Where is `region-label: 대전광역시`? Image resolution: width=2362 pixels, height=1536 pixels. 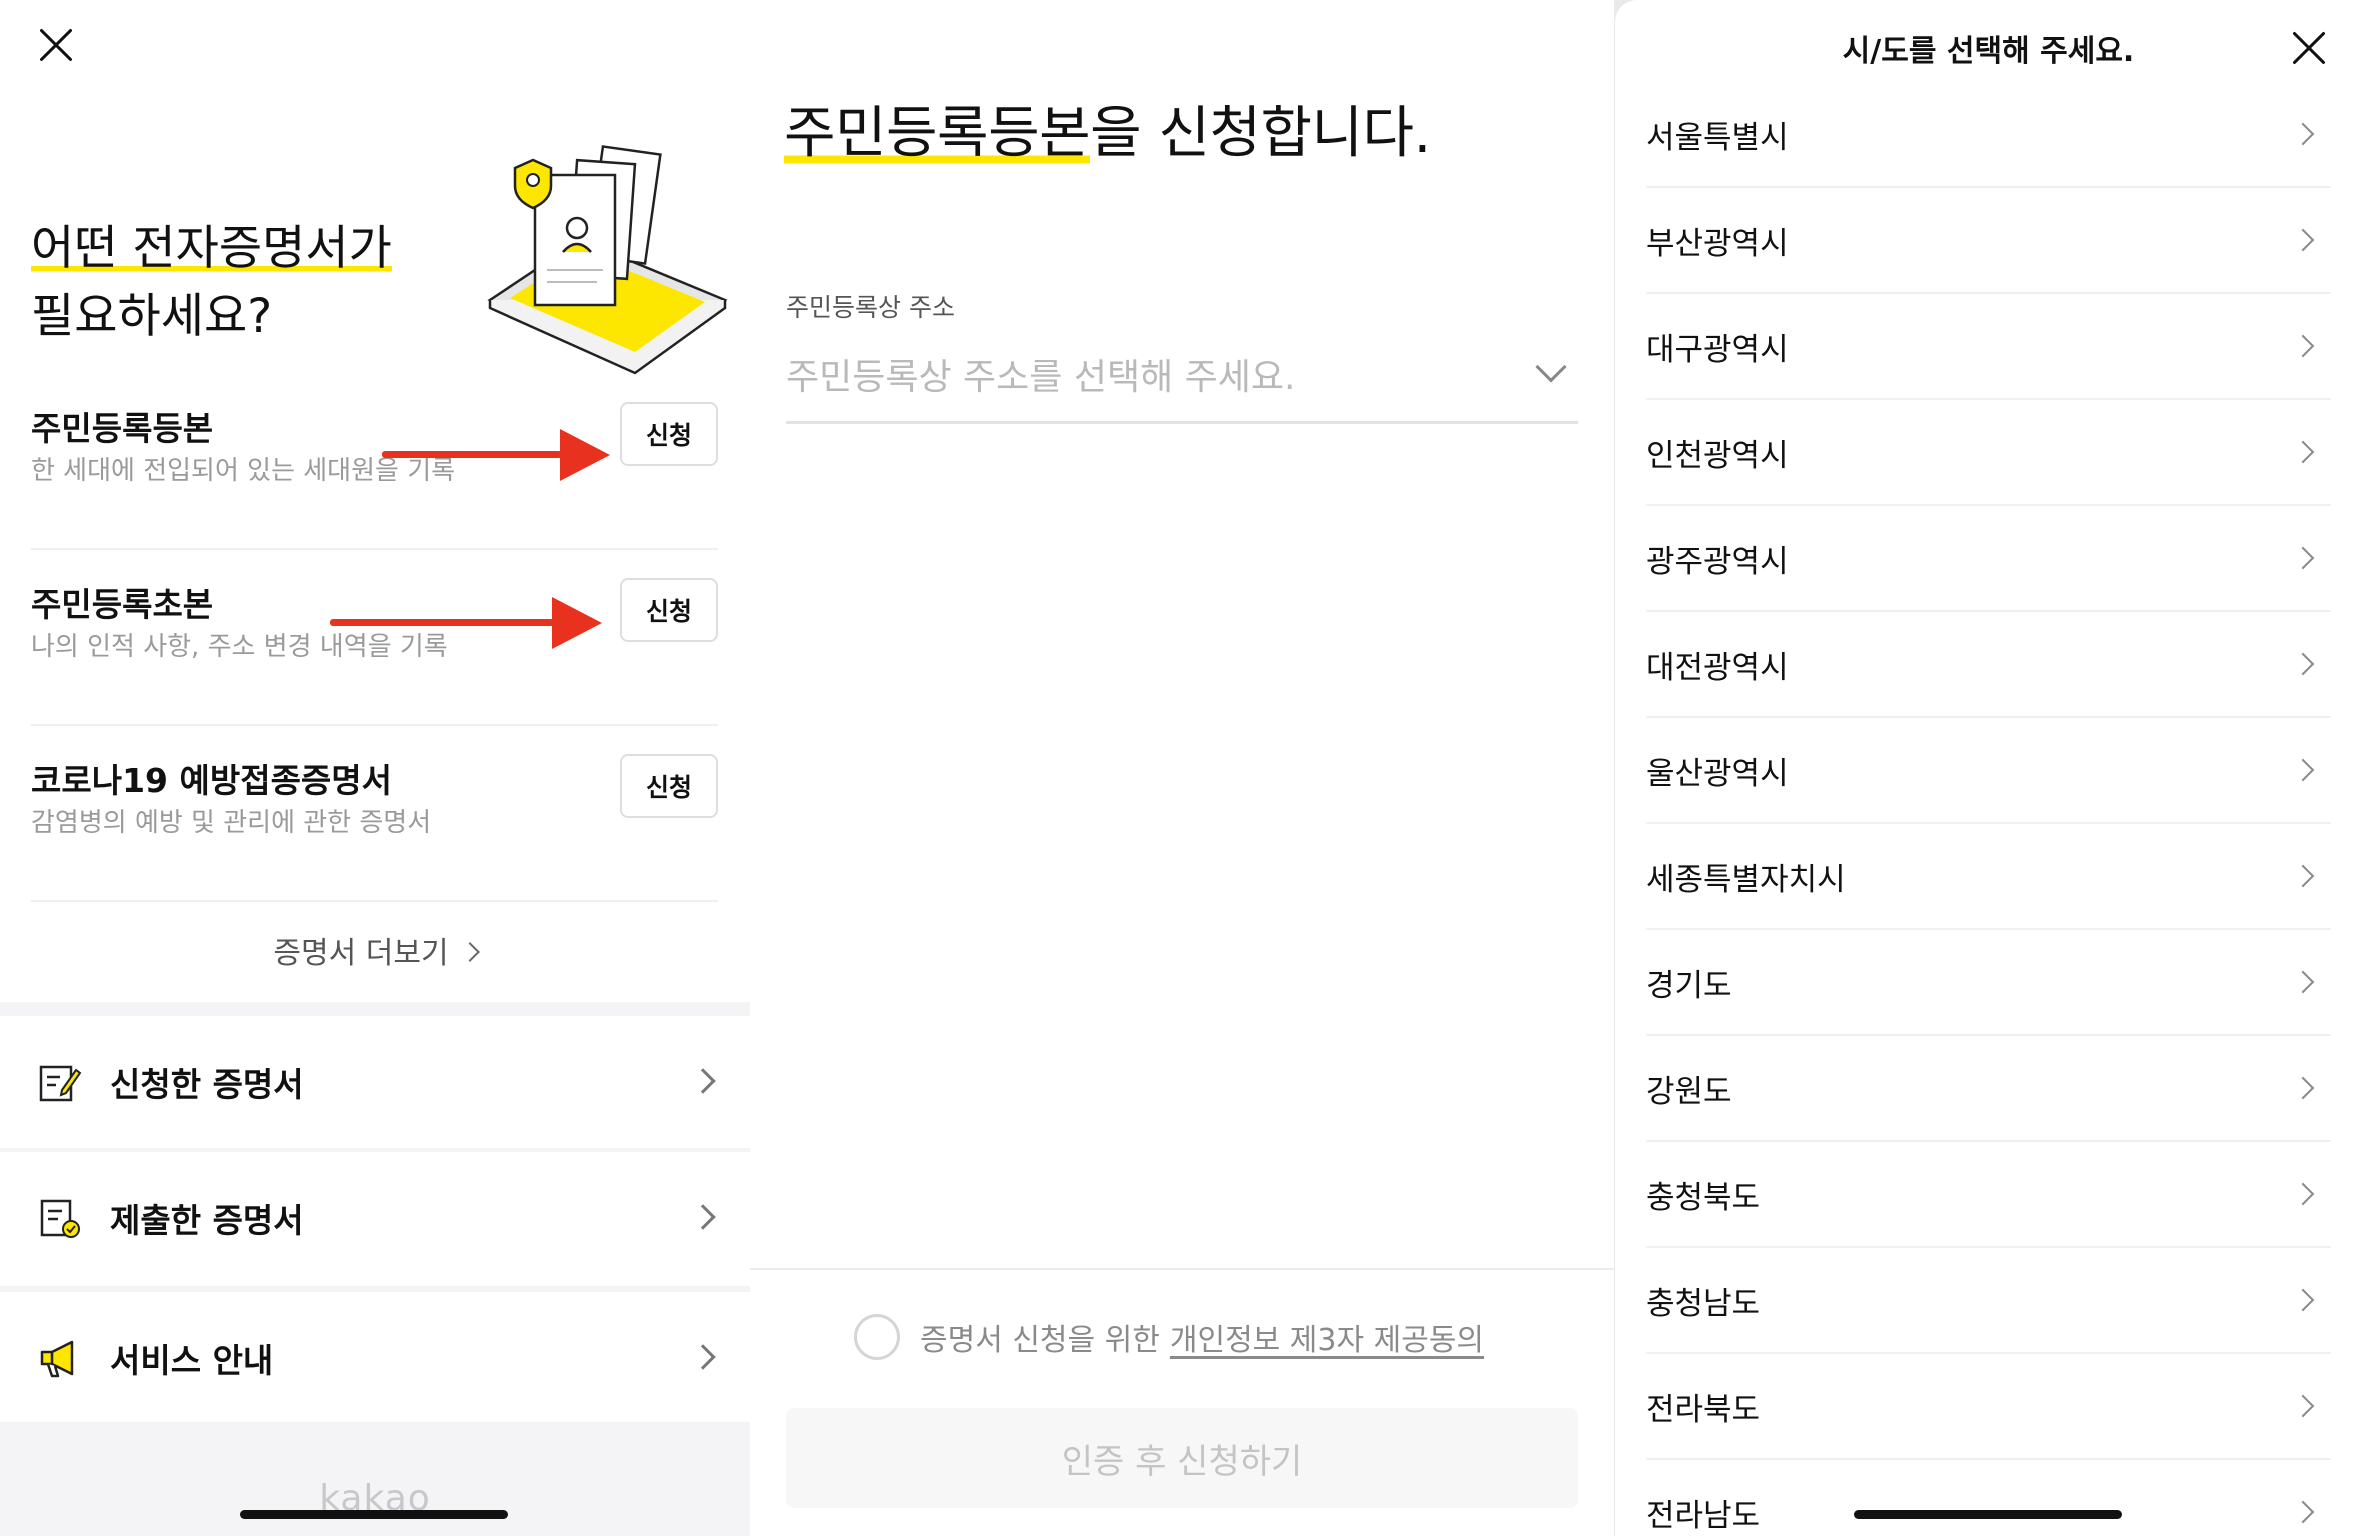 region-label: 대전광역시 is located at coordinates (1717, 668).